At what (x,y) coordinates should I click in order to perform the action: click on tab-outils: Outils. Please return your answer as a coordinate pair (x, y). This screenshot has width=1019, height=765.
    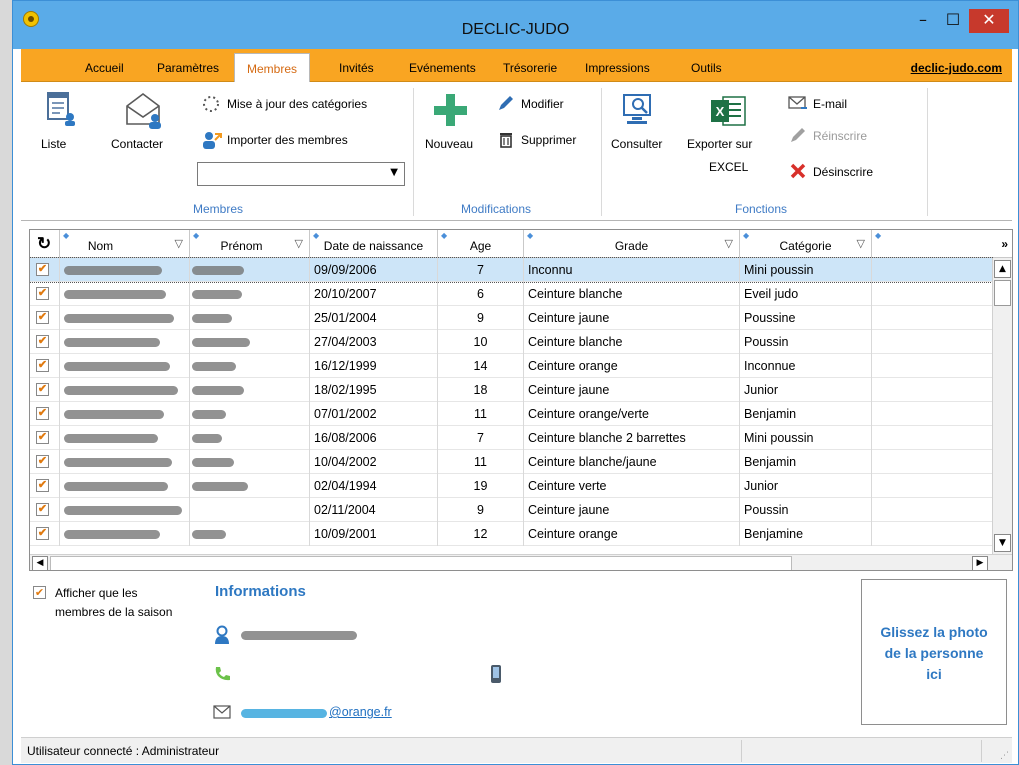
    Looking at the image, I should click on (706, 68).